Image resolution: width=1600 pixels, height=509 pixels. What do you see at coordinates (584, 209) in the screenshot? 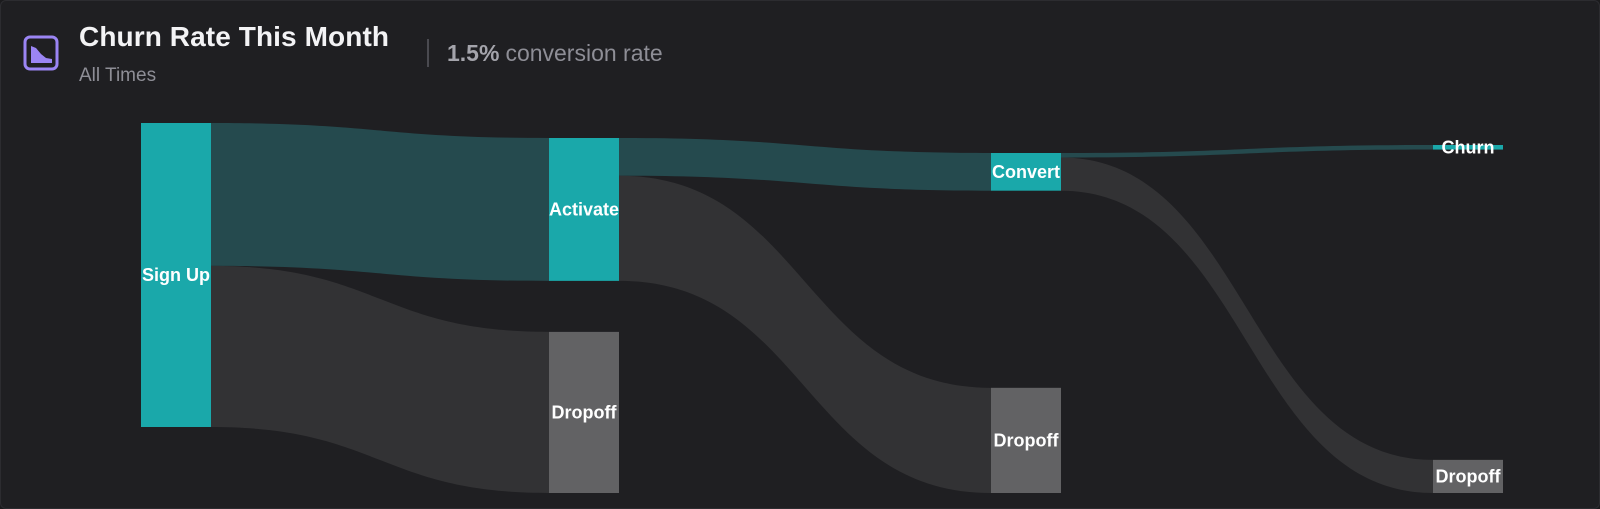
I see `sankey-label-activate: Activate` at bounding box center [584, 209].